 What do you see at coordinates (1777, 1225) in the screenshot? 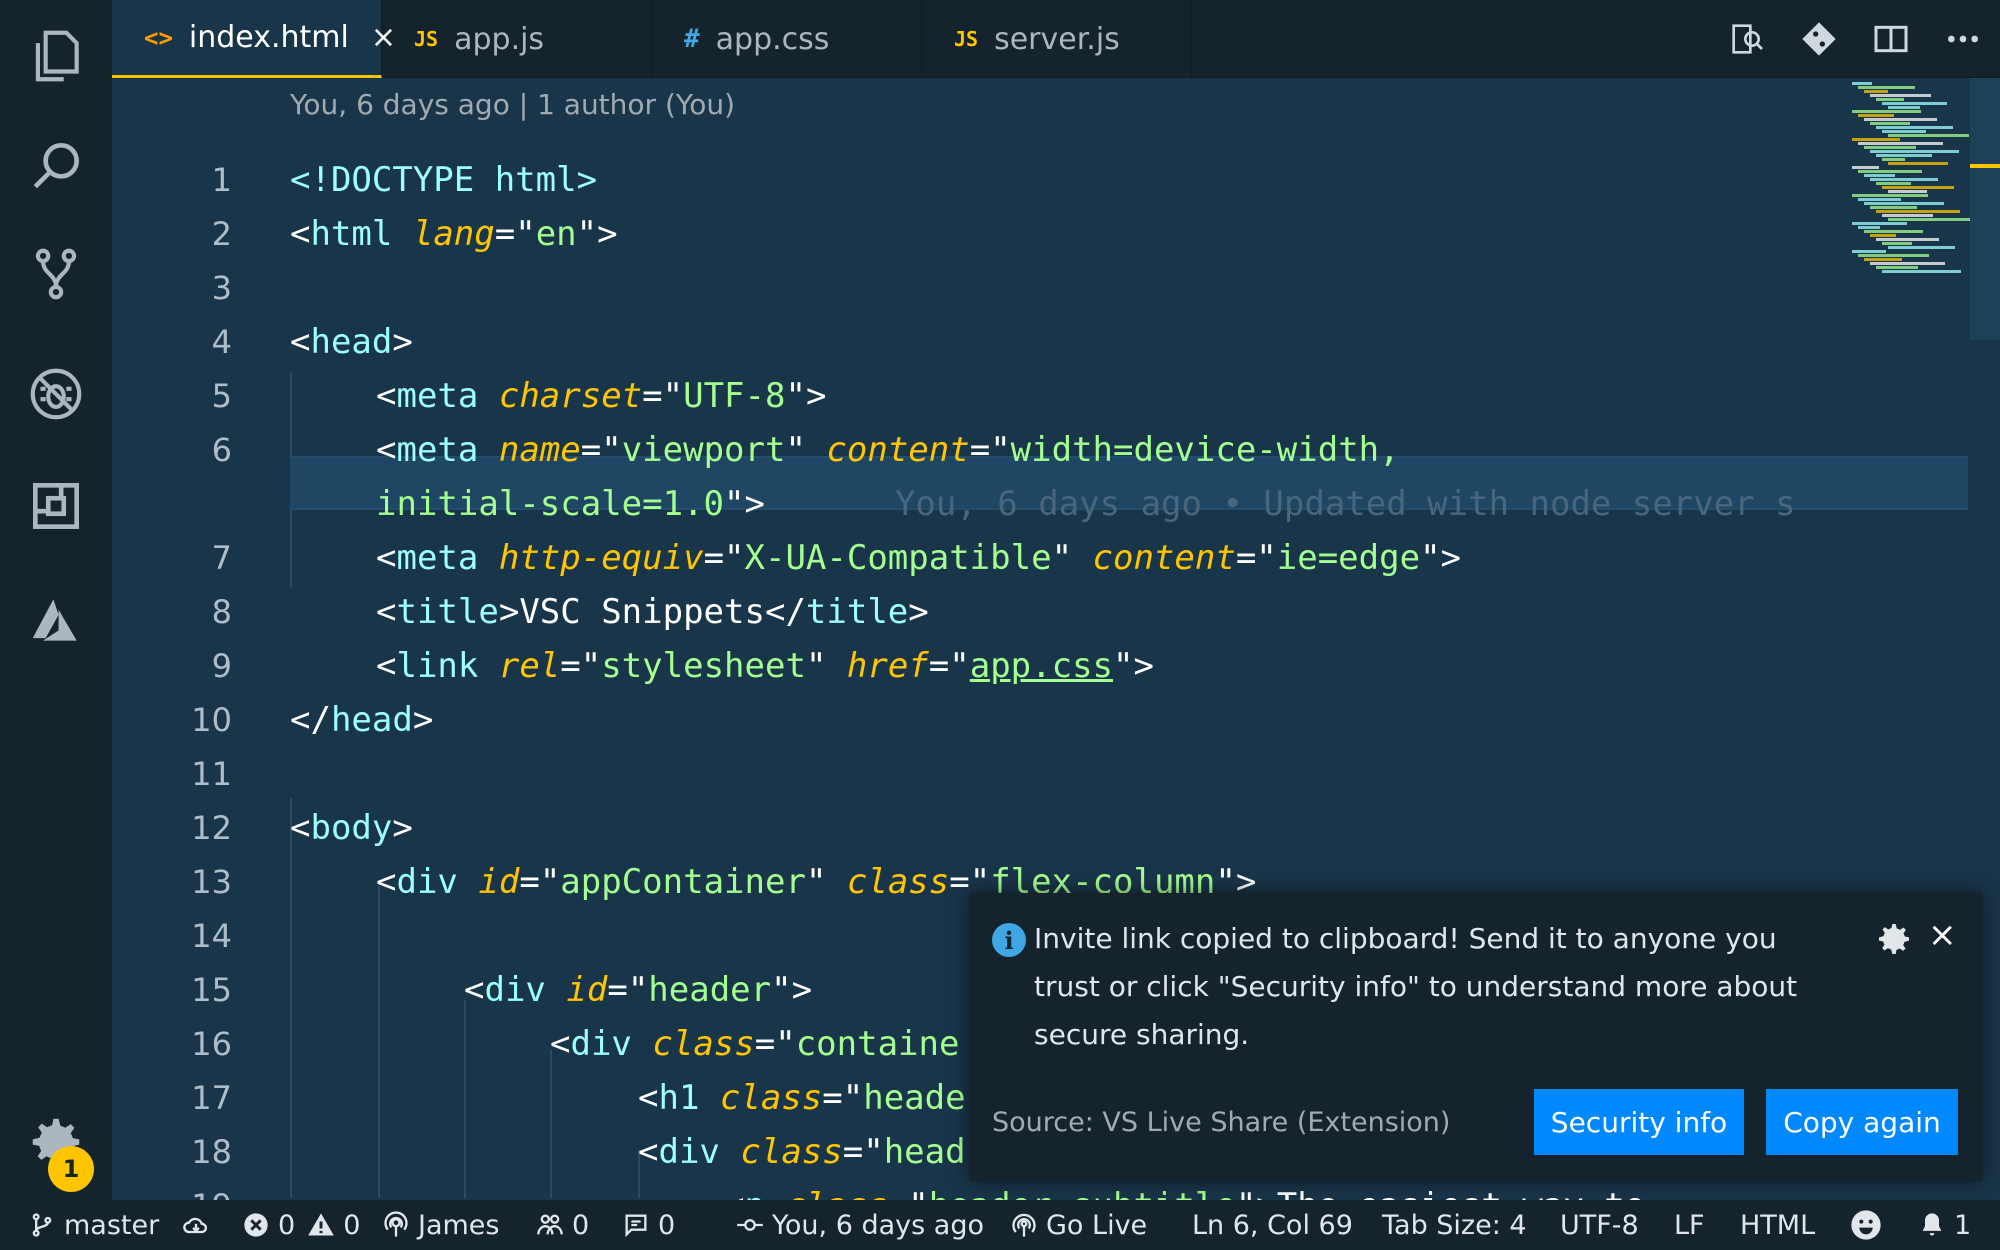
I see `language-mode: HTML` at bounding box center [1777, 1225].